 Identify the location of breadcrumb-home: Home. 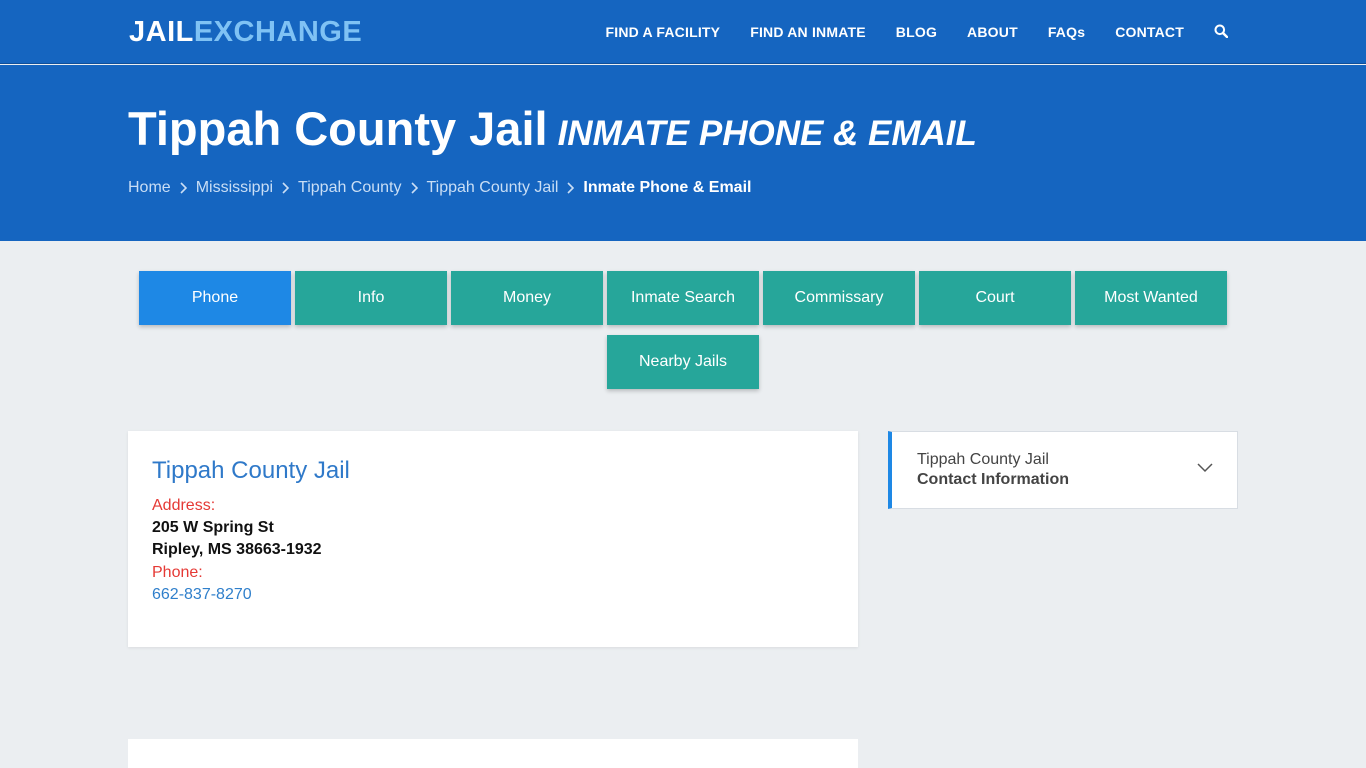
(149, 188).